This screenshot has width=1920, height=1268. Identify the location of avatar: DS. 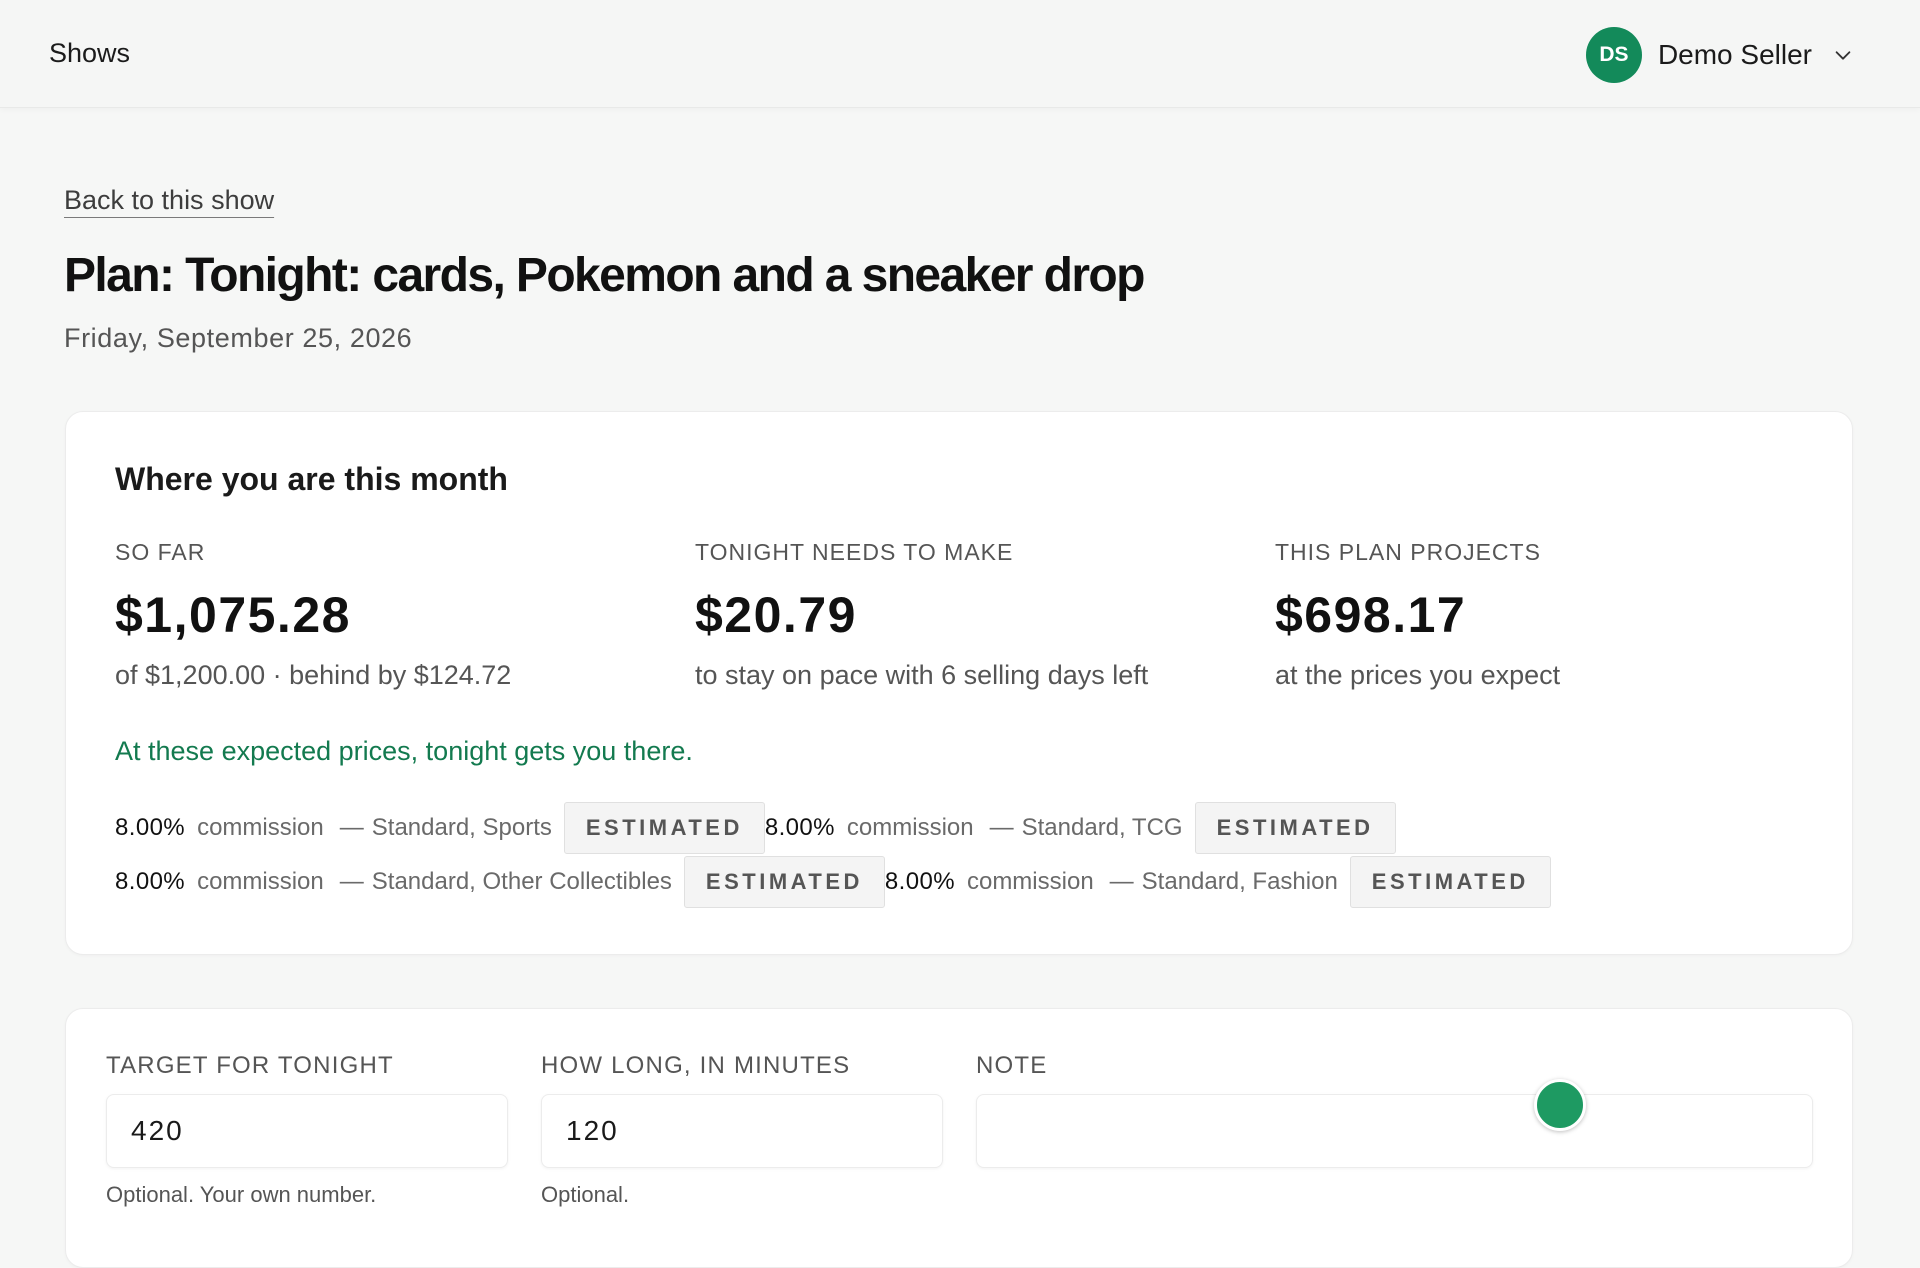
(1613, 55).